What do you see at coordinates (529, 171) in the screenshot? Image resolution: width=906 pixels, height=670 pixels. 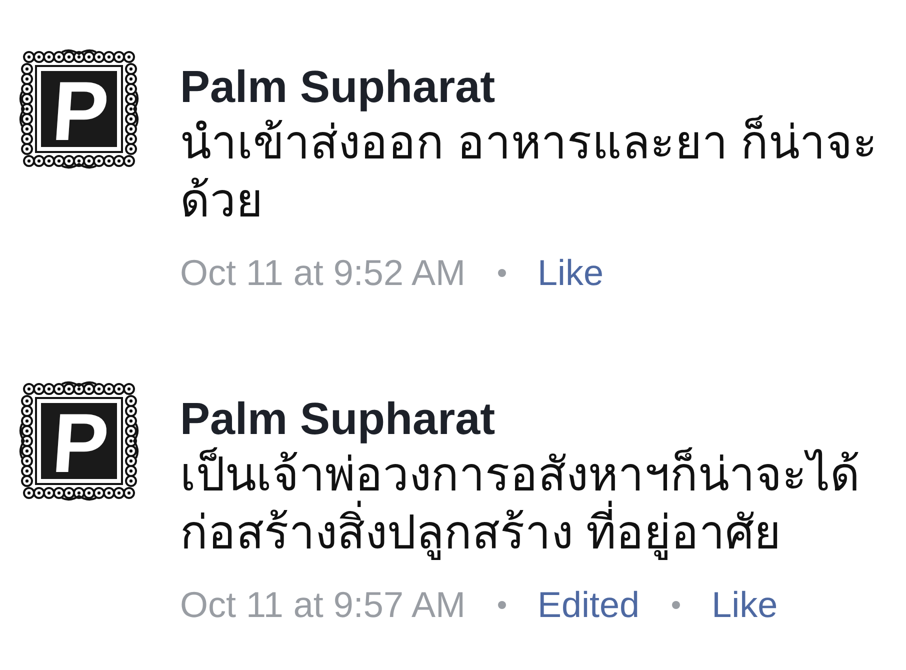 I see `comment-text: นำเข้าส่งออก อาหารและยา ก็น่าจะด้วย` at bounding box center [529, 171].